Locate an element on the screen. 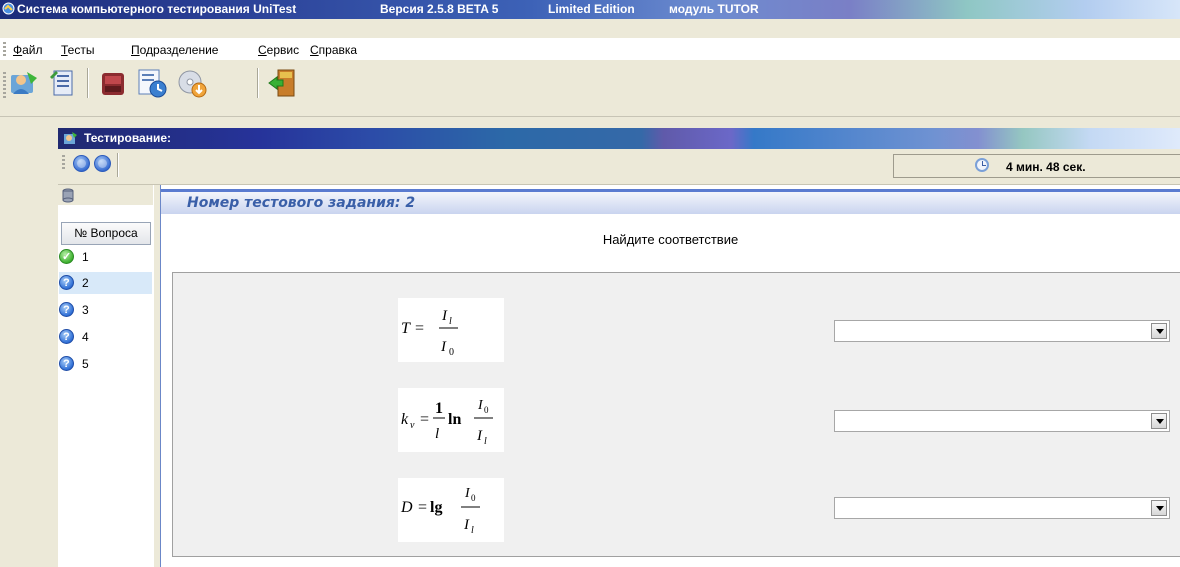 This screenshot has height=567, width=1180. app-logo-icon is located at coordinates (8, 8).